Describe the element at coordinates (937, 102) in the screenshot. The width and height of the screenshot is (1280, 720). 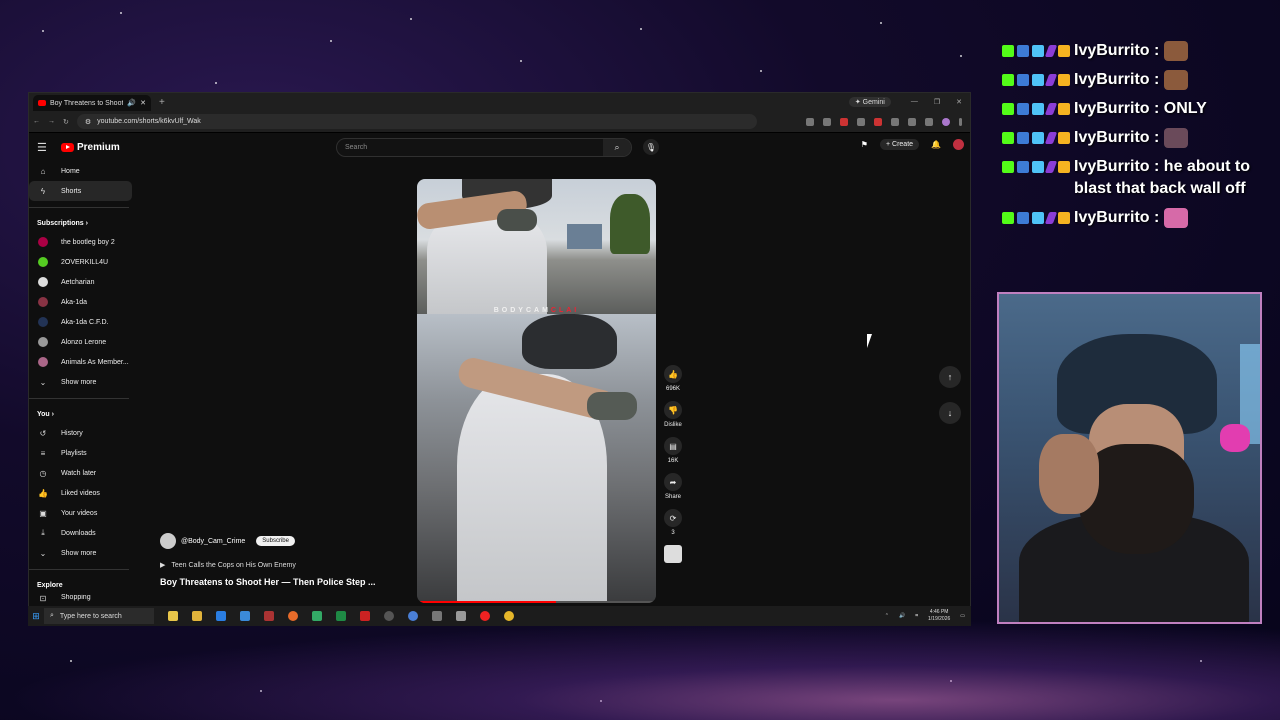
I see `maximize-icon: ❐` at that location.